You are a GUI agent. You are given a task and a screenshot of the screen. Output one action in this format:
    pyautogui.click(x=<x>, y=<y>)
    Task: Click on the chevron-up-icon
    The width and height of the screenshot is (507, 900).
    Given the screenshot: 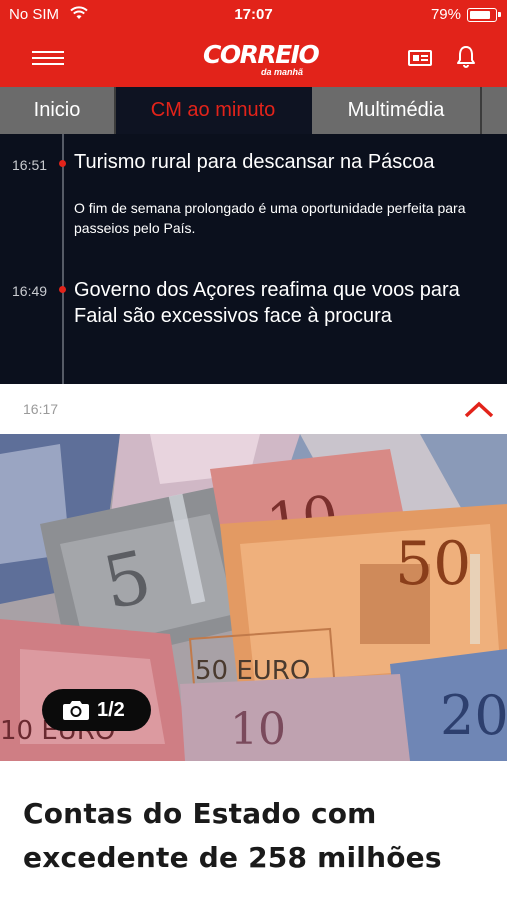 What is the action you would take?
    pyautogui.click(x=479, y=410)
    